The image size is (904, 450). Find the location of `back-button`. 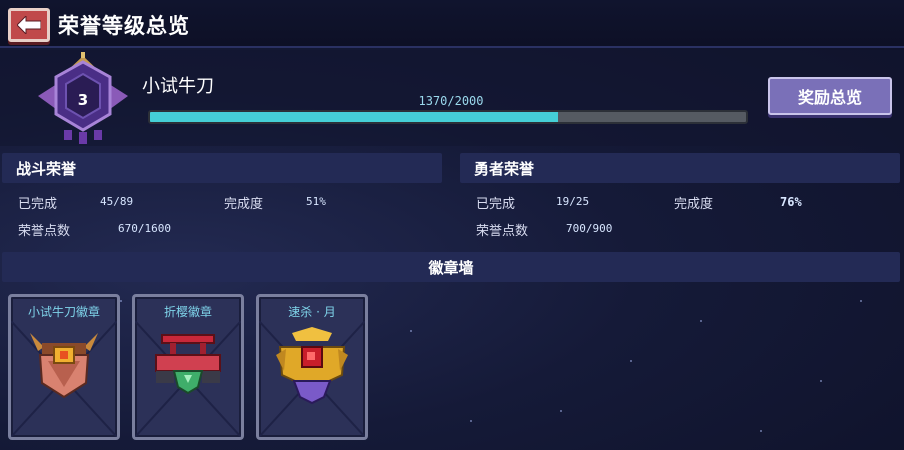

back-button is located at coordinates (29, 25).